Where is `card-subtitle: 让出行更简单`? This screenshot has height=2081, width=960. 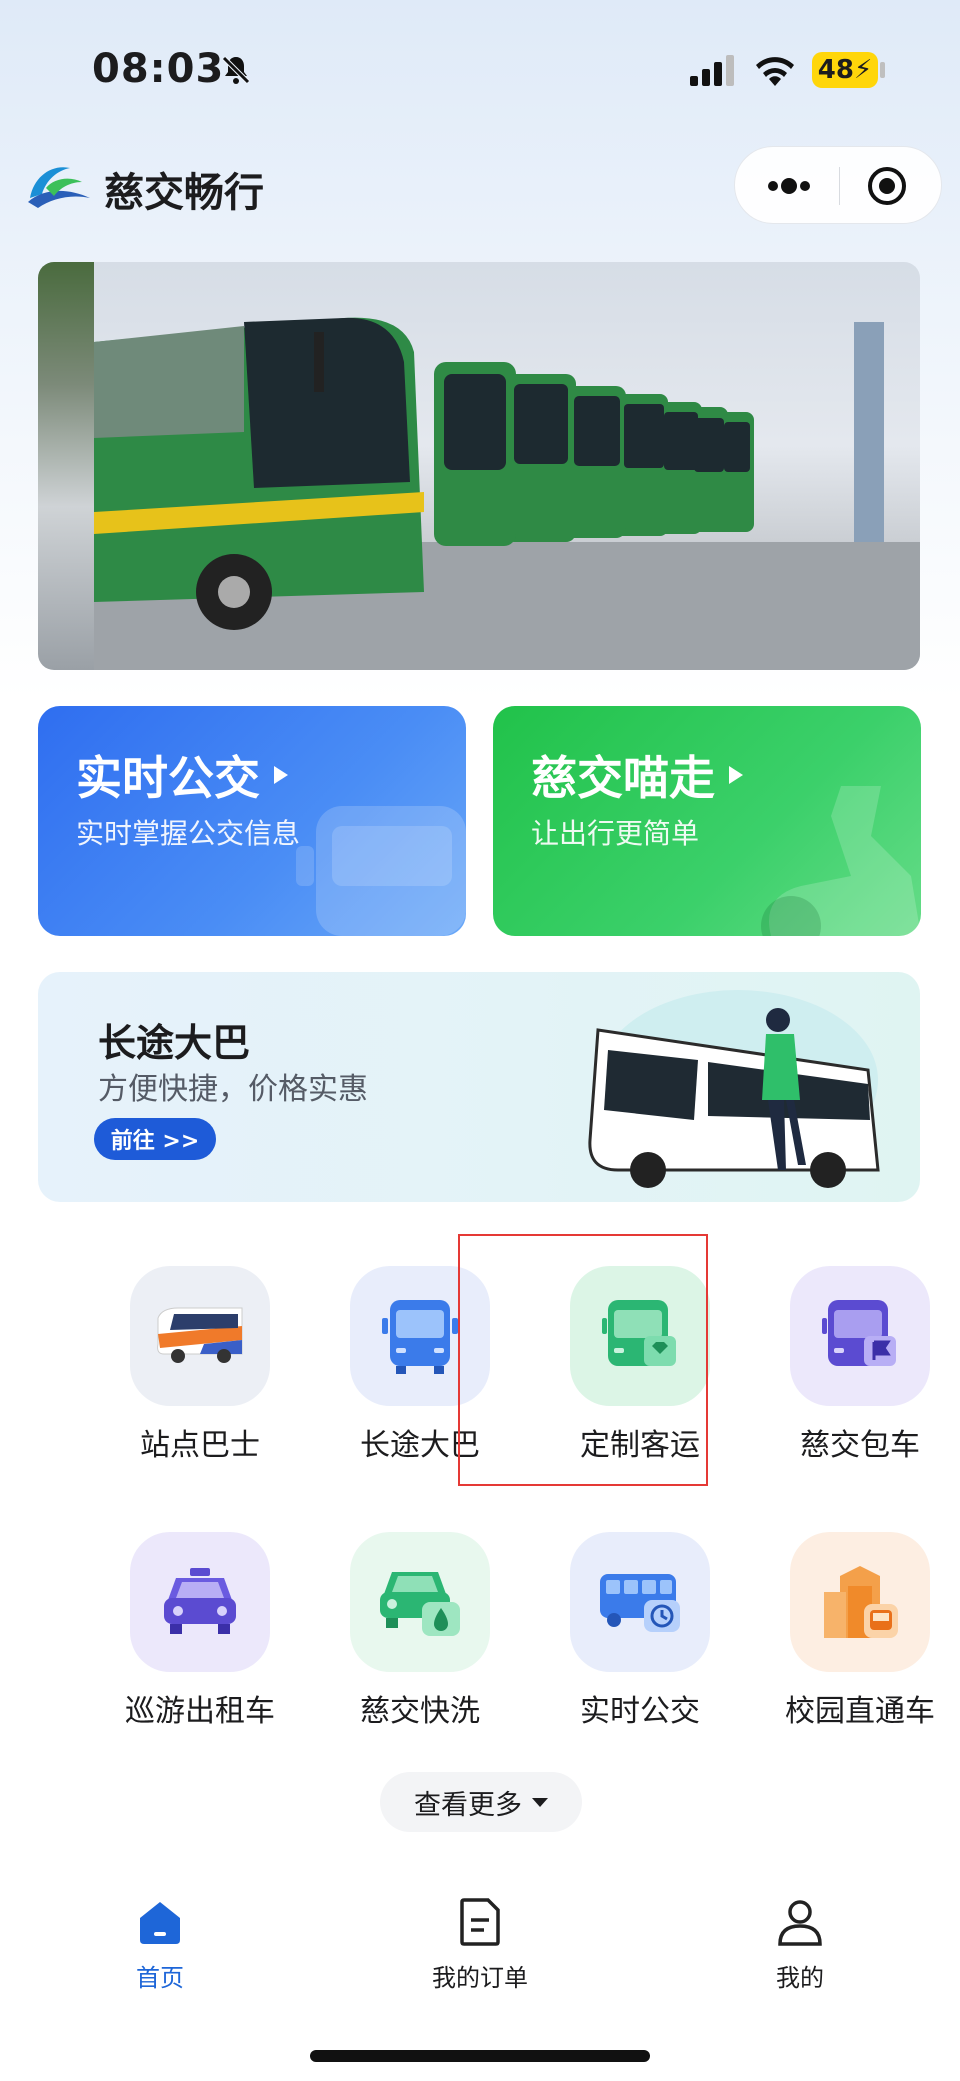 card-subtitle: 让出行更简单 is located at coordinates (615, 833).